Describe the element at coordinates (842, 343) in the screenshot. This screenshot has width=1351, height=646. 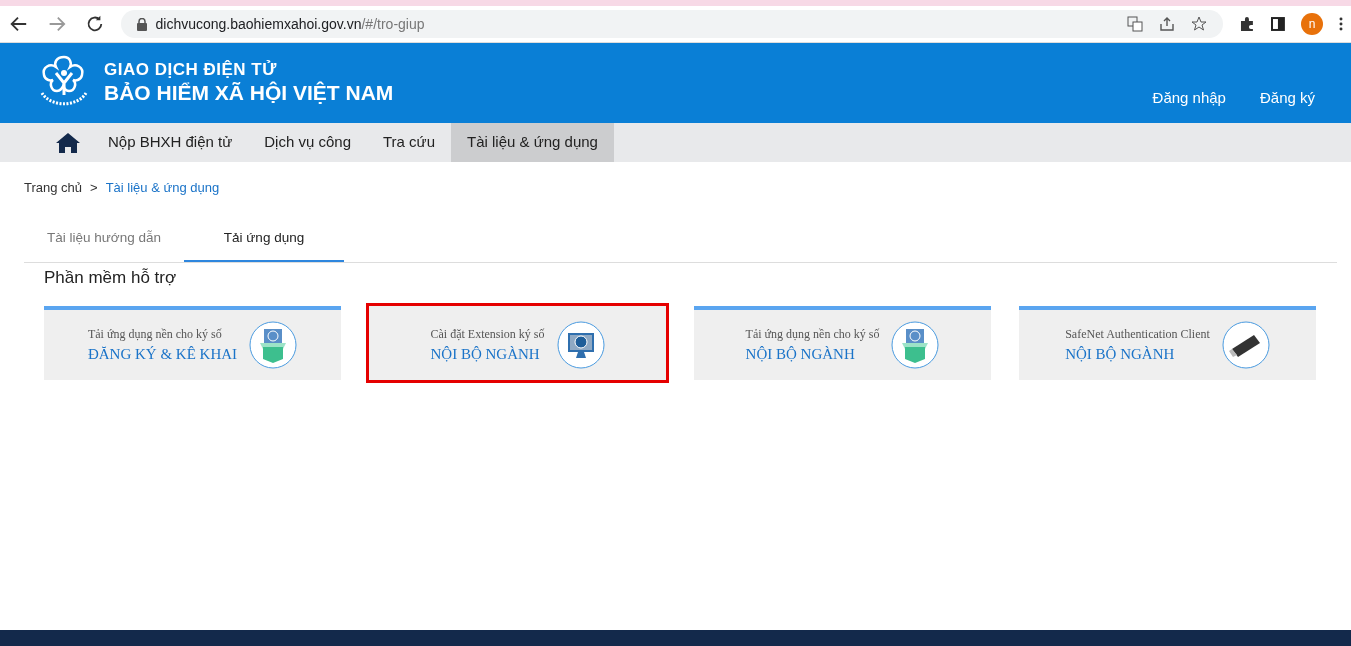
I see `download-card: Tải ứng dụng nền cho ký số NỘI BỘ NGÀNH` at that location.